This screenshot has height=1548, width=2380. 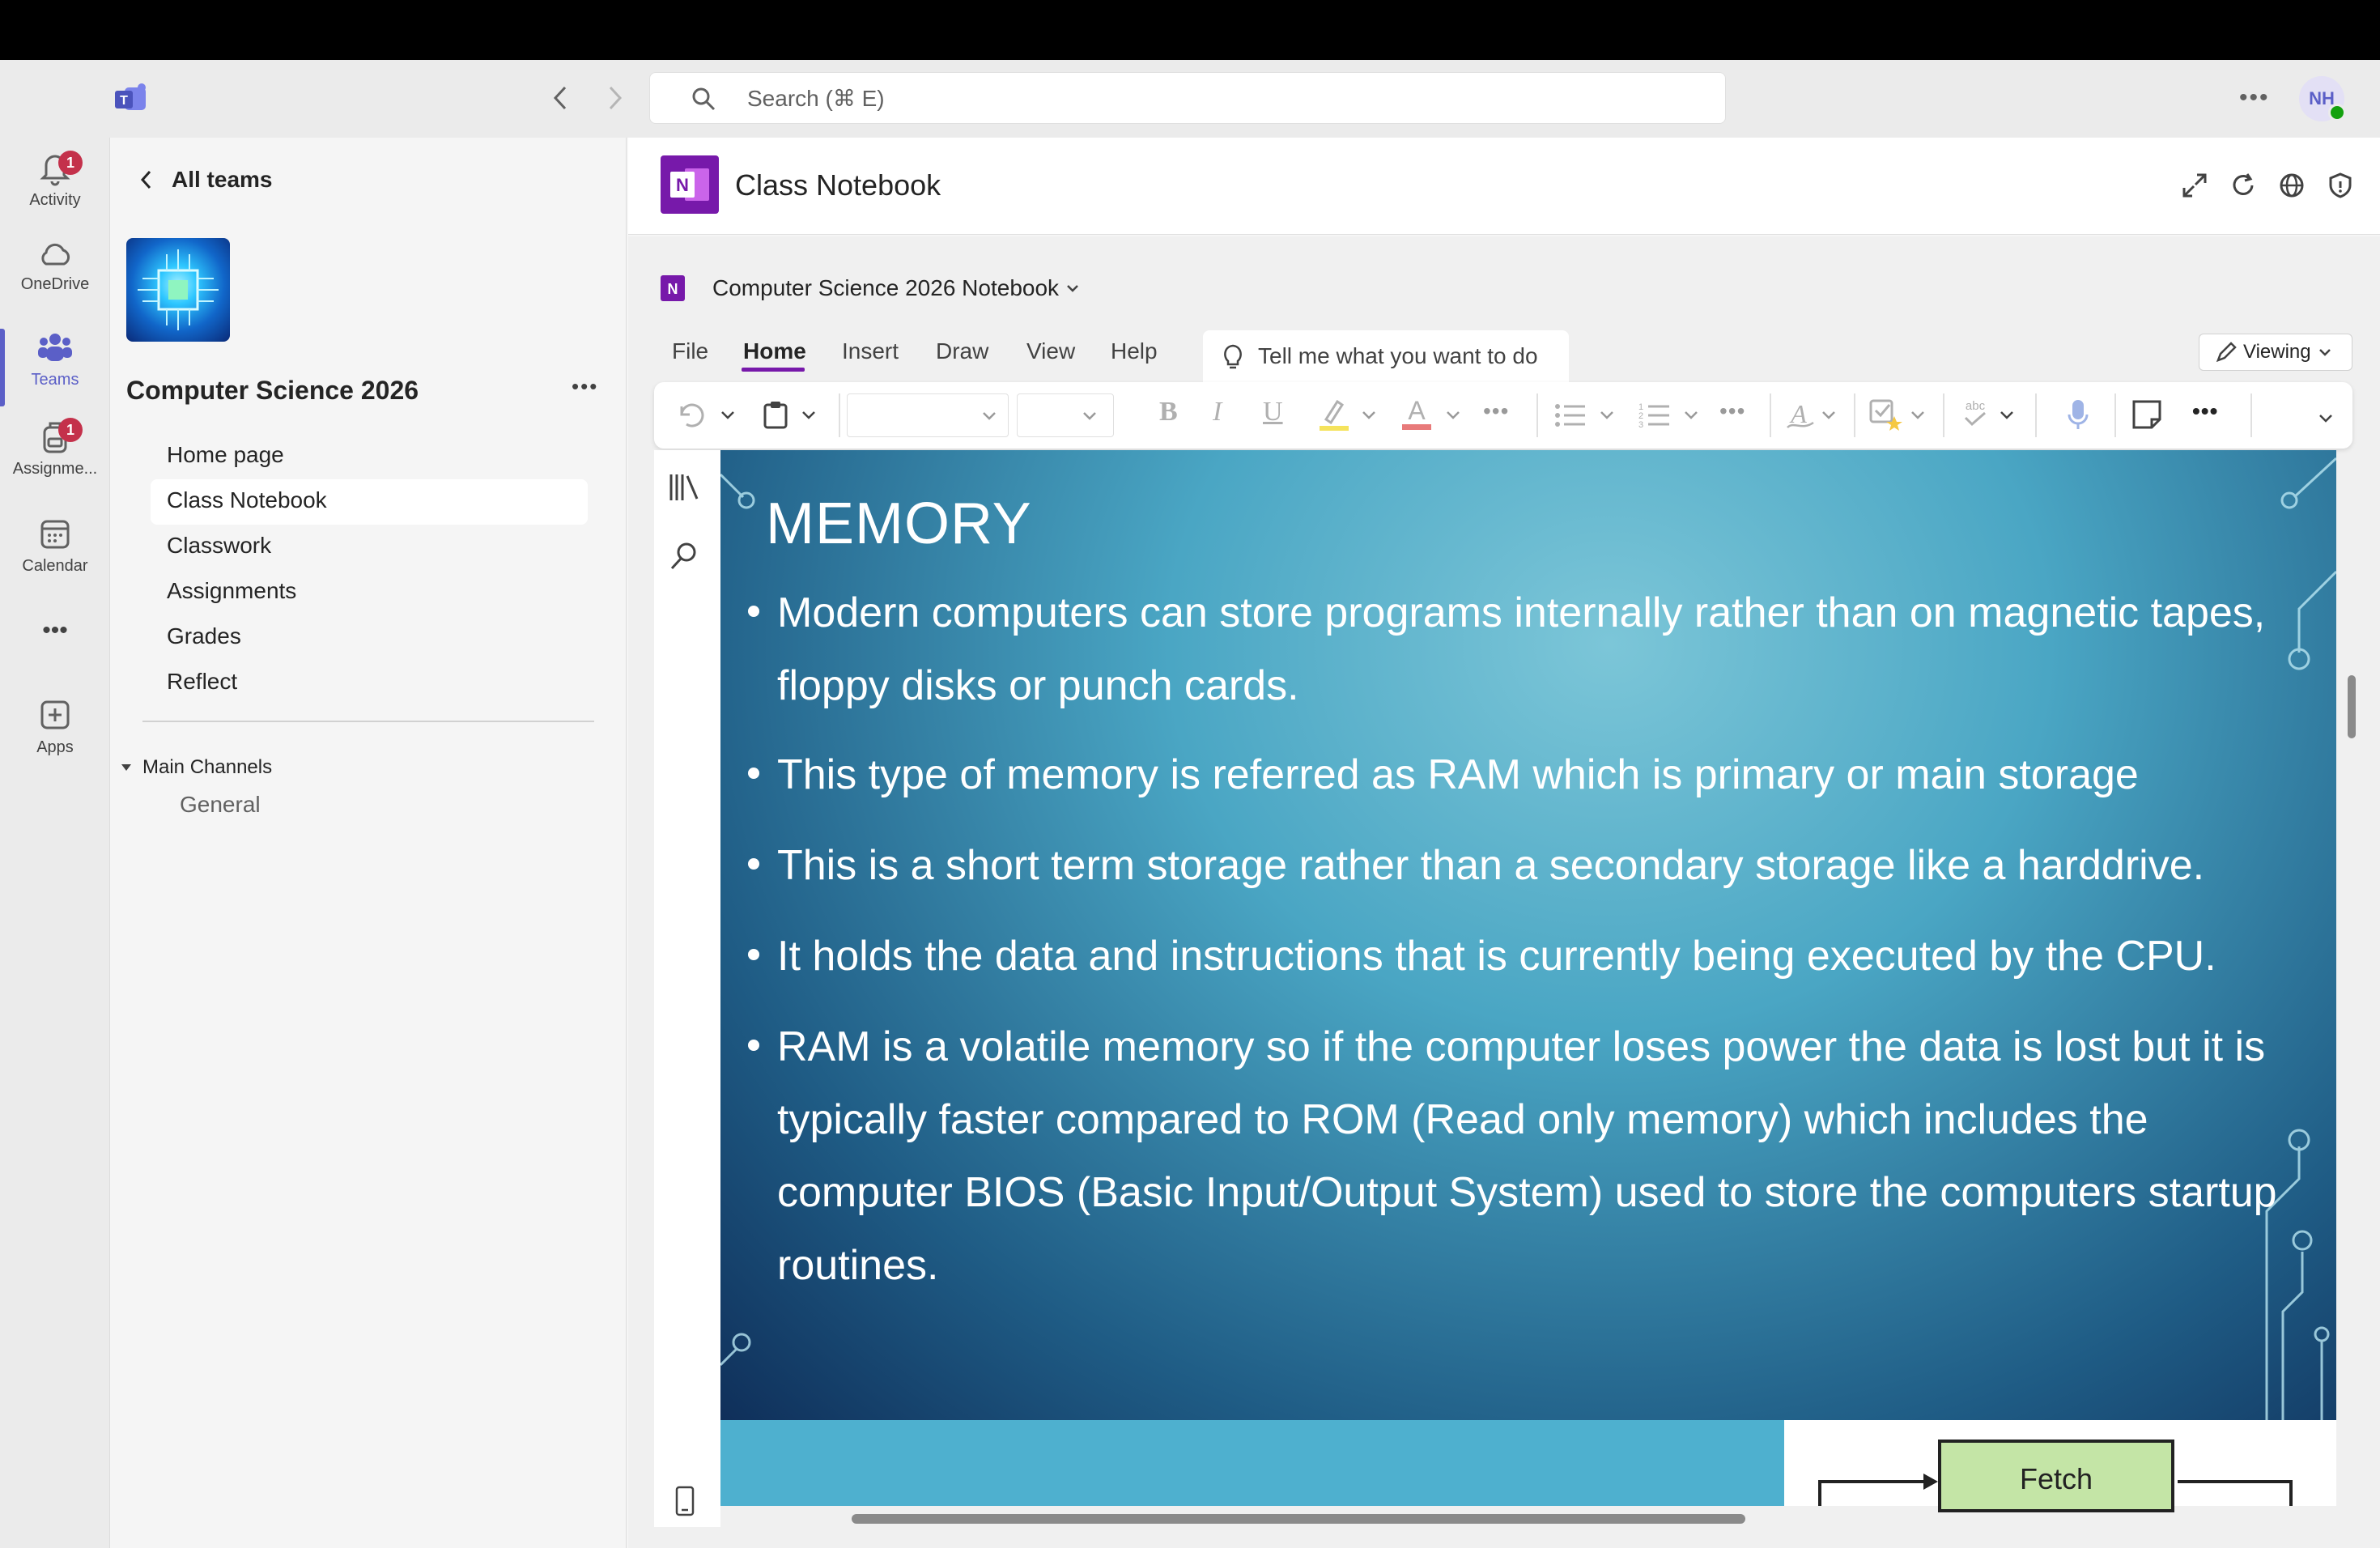 What do you see at coordinates (1073, 289) in the screenshot?
I see `notebook-chevron-icon` at bounding box center [1073, 289].